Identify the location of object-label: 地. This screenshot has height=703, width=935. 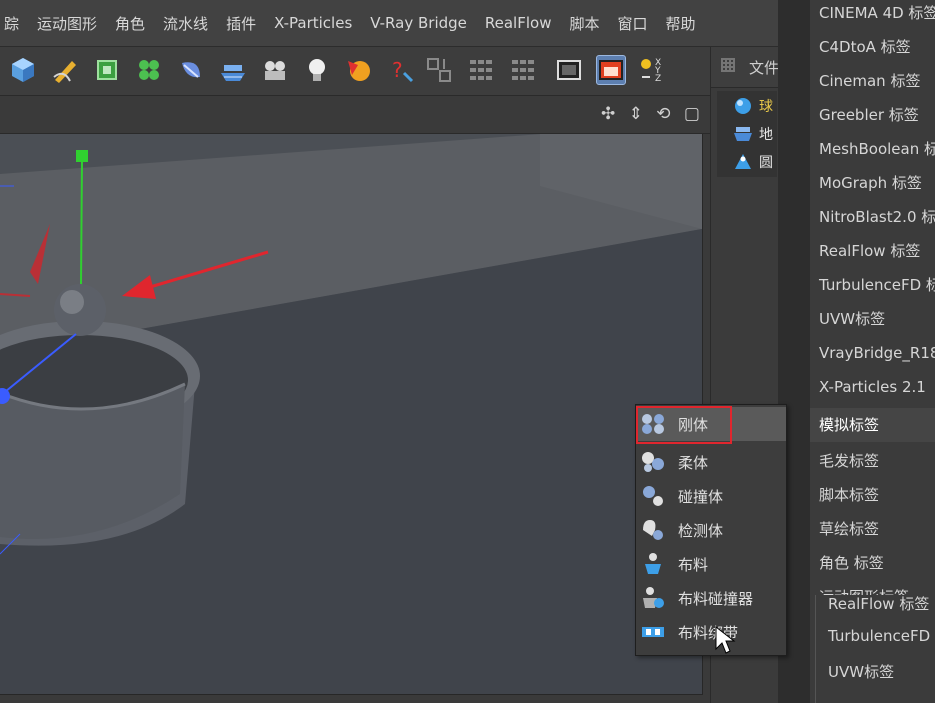
(766, 135).